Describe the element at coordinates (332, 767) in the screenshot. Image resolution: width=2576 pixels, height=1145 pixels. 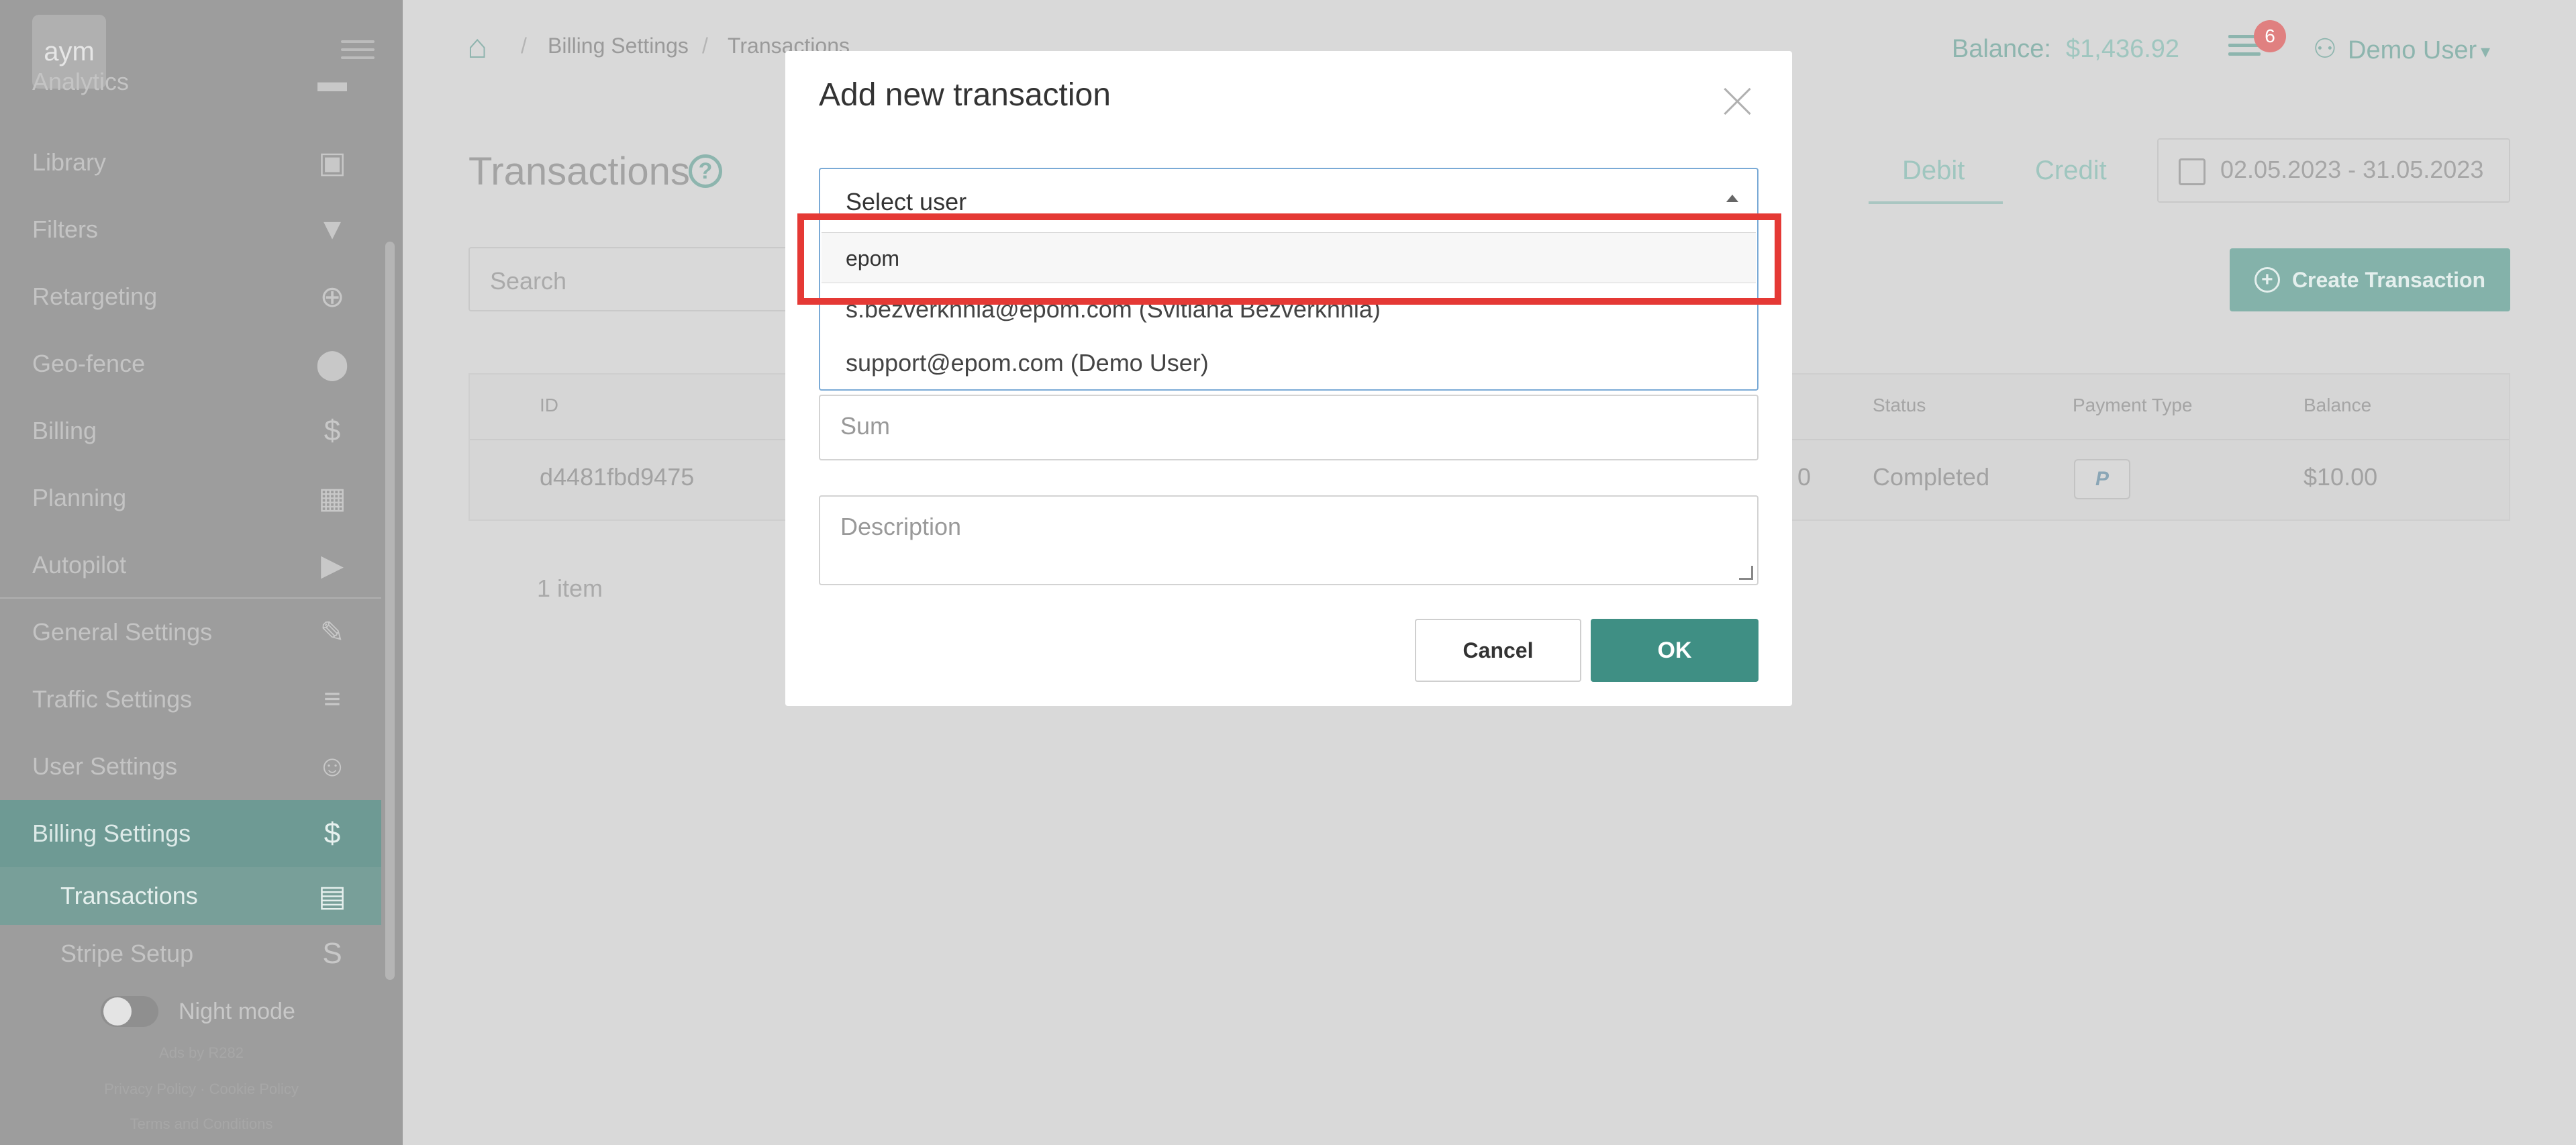
I see `user-gear-icon: ☺` at that location.